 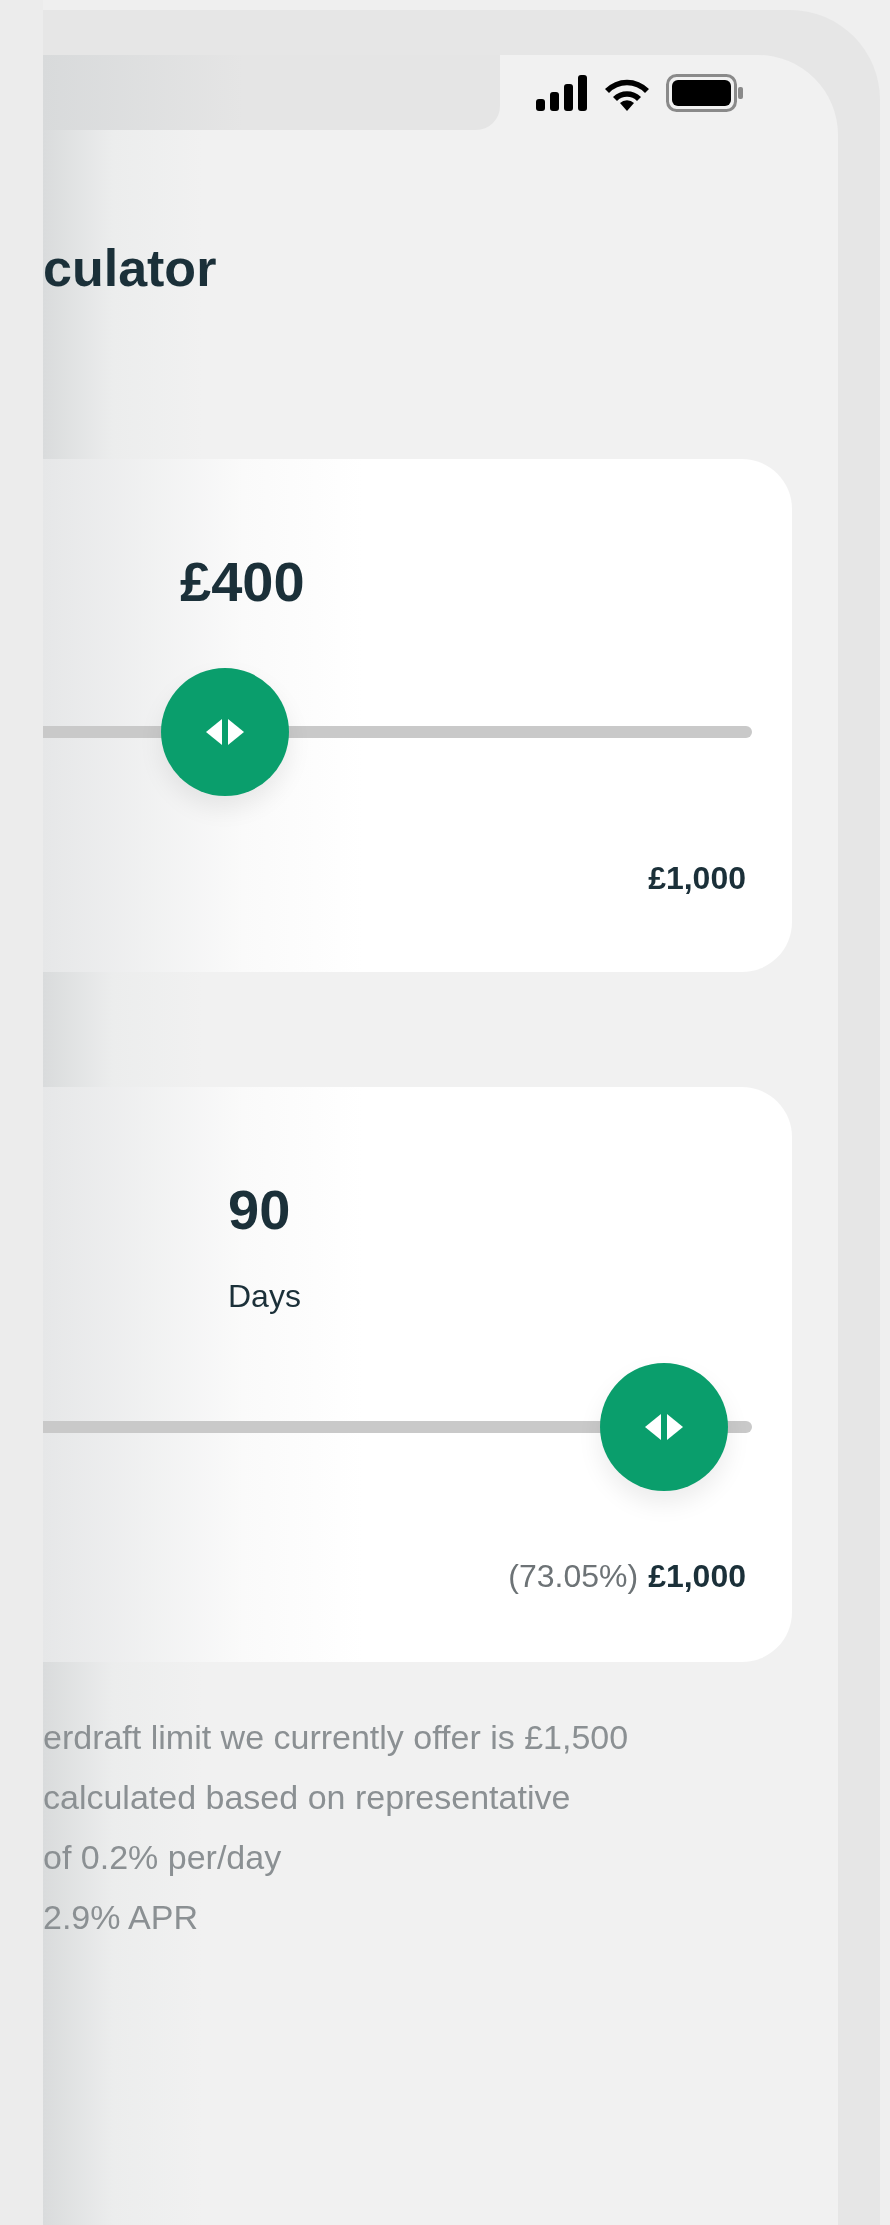 What do you see at coordinates (562, 92) in the screenshot?
I see `signal-icon` at bounding box center [562, 92].